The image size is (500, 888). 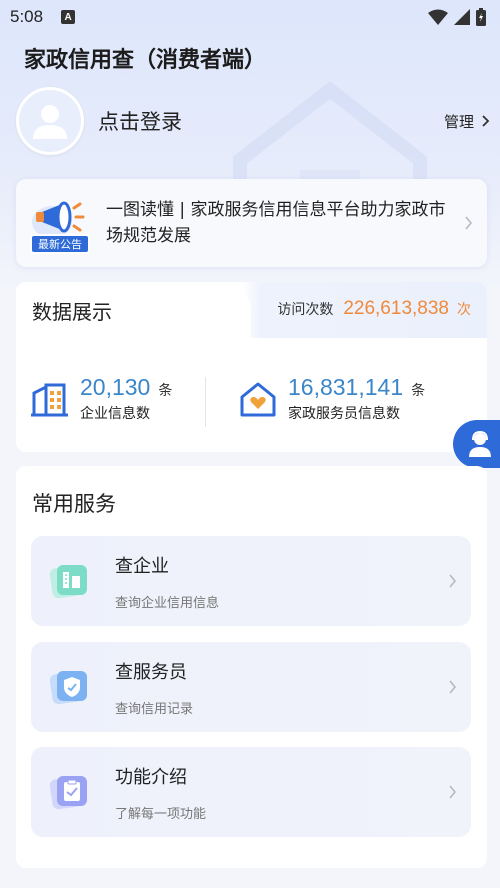 I want to click on floating-service-button, so click(x=476, y=444).